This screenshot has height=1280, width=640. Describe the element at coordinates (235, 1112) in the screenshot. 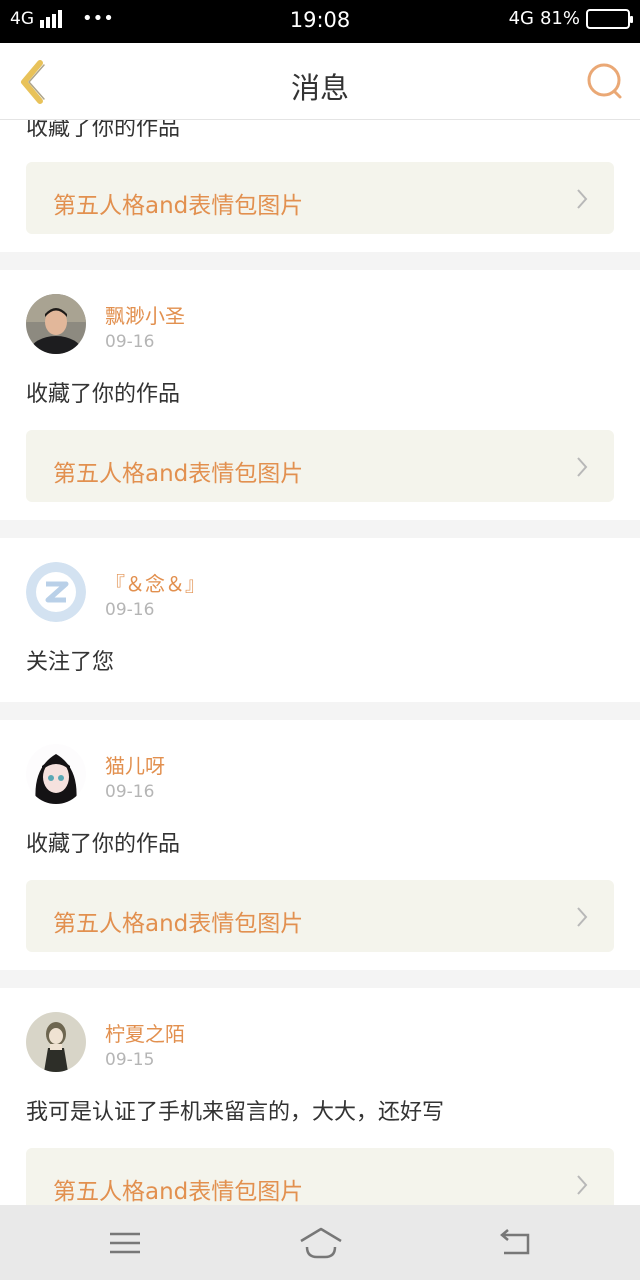

I see `message-text: 我可是认证了手机来留言的，大大，还好写` at that location.